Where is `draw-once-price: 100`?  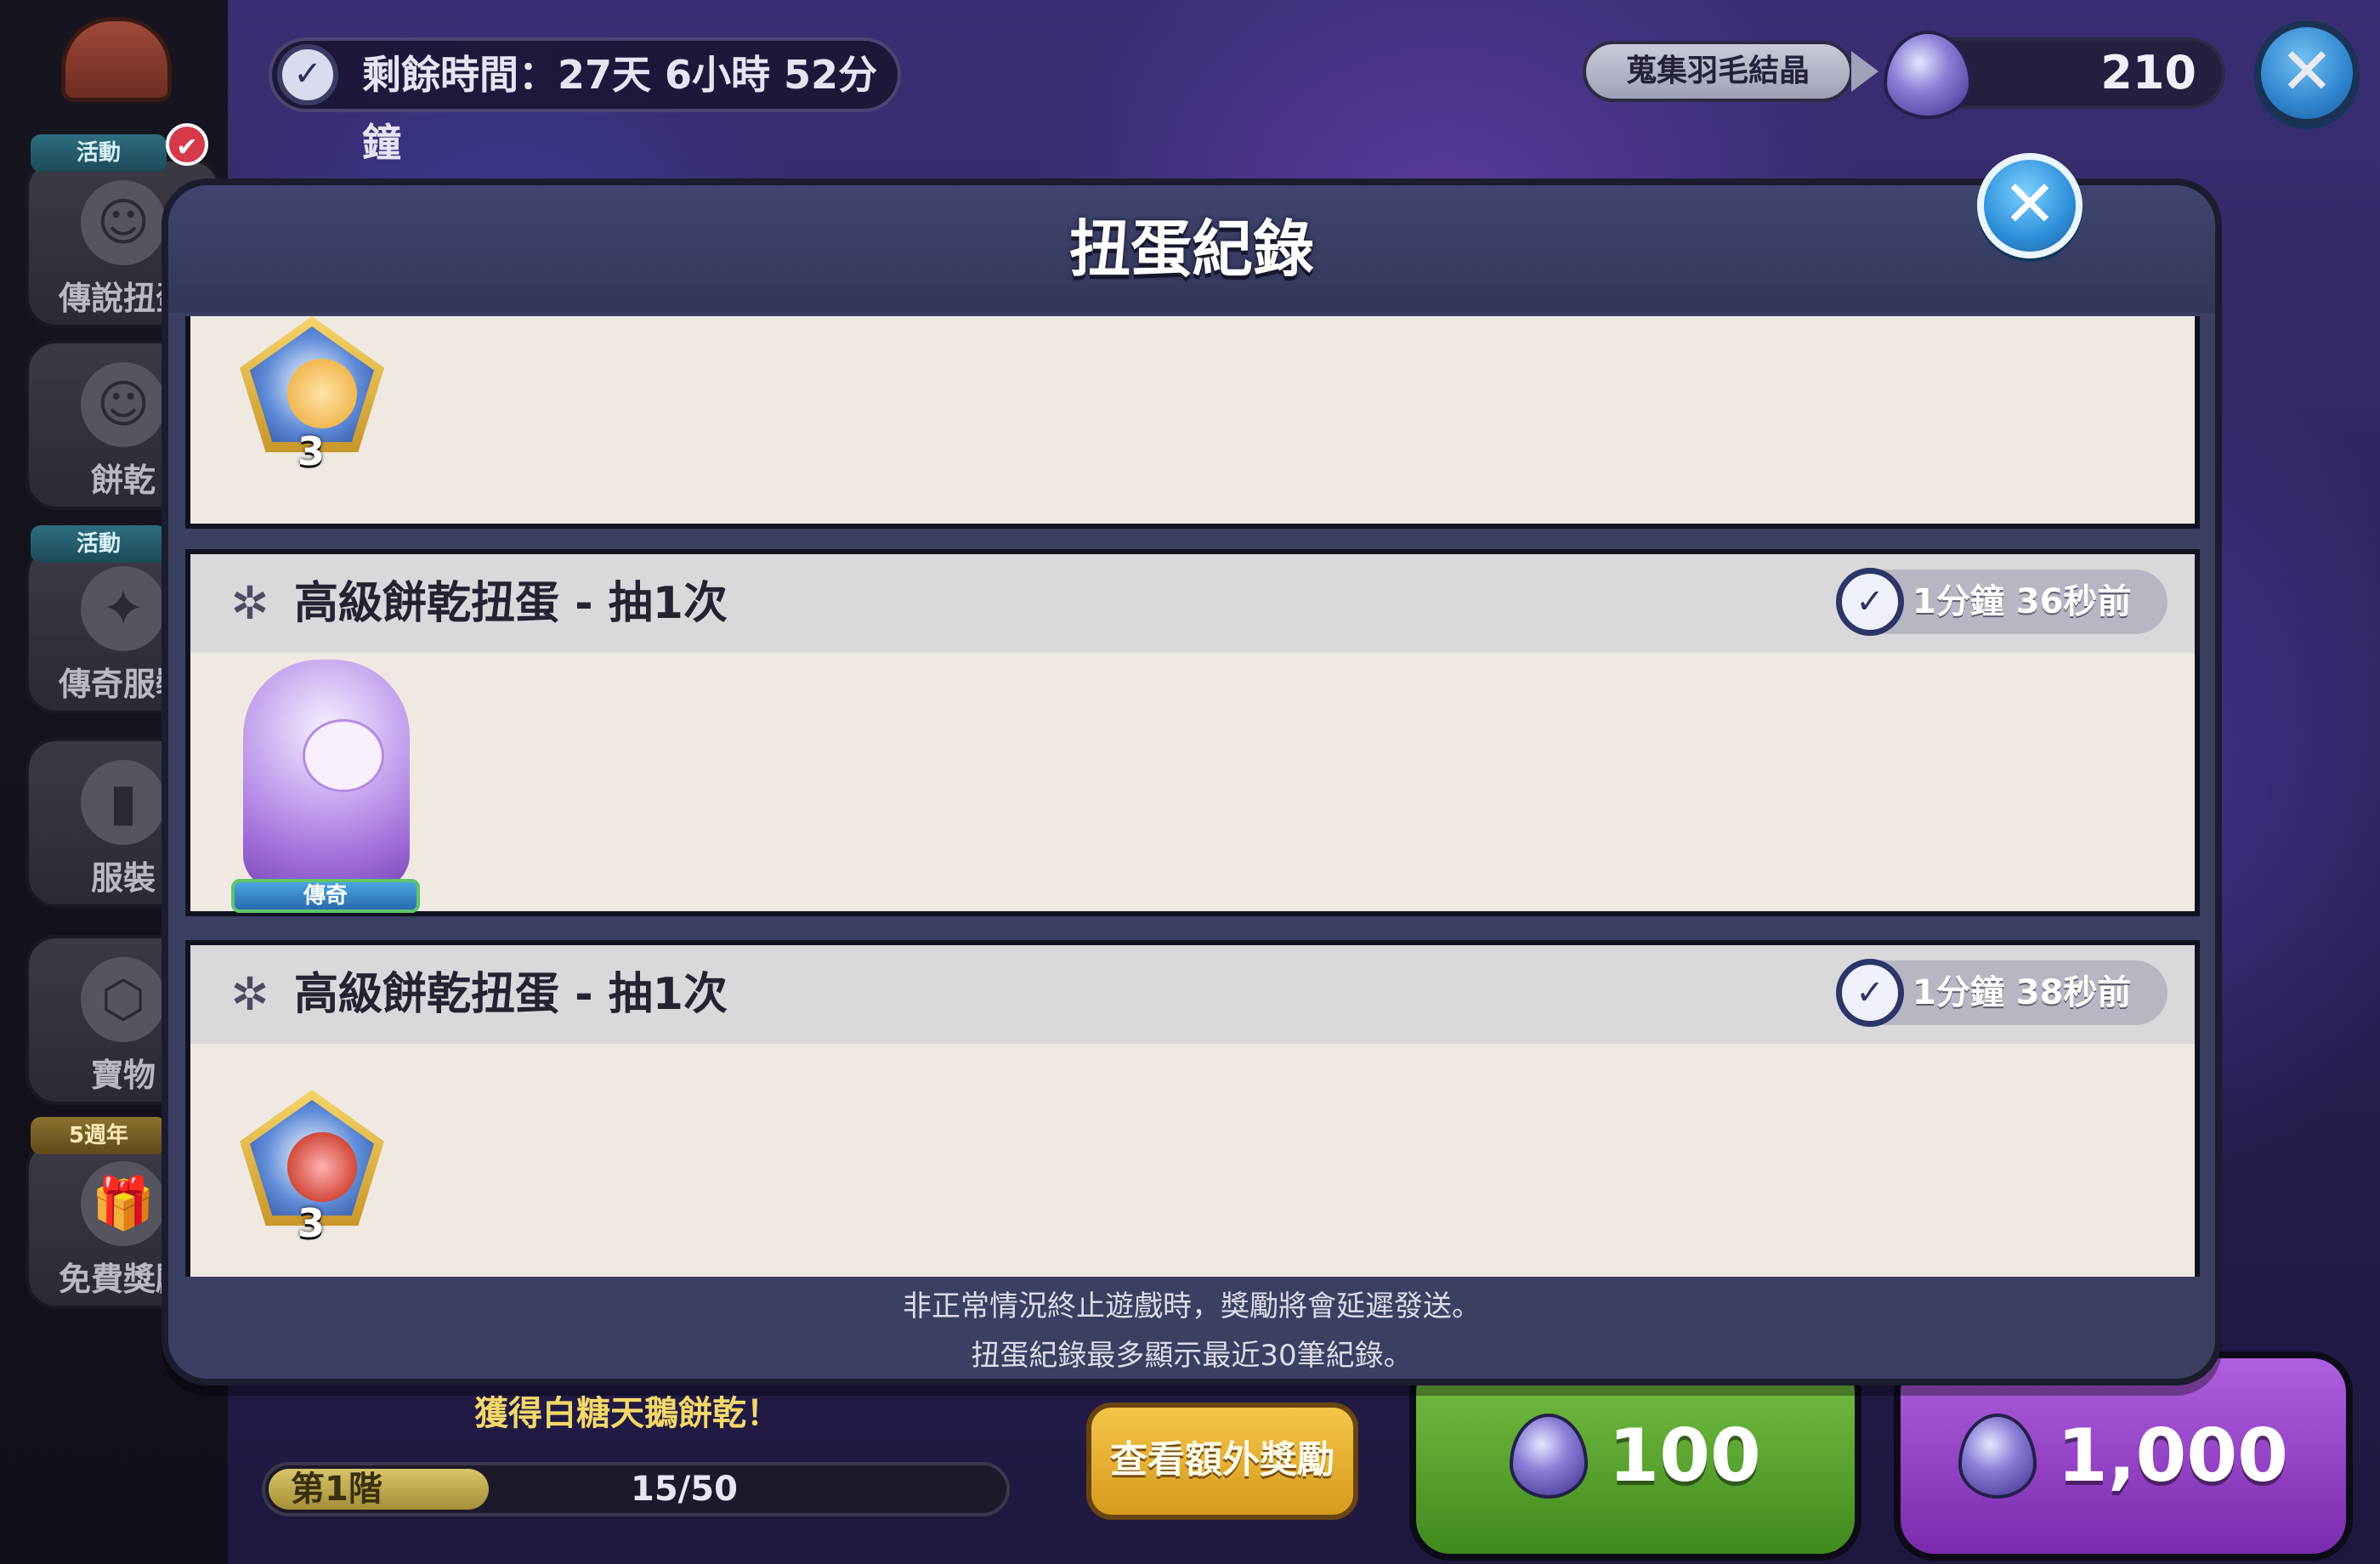
draw-once-price: 100 is located at coordinates (1684, 1456).